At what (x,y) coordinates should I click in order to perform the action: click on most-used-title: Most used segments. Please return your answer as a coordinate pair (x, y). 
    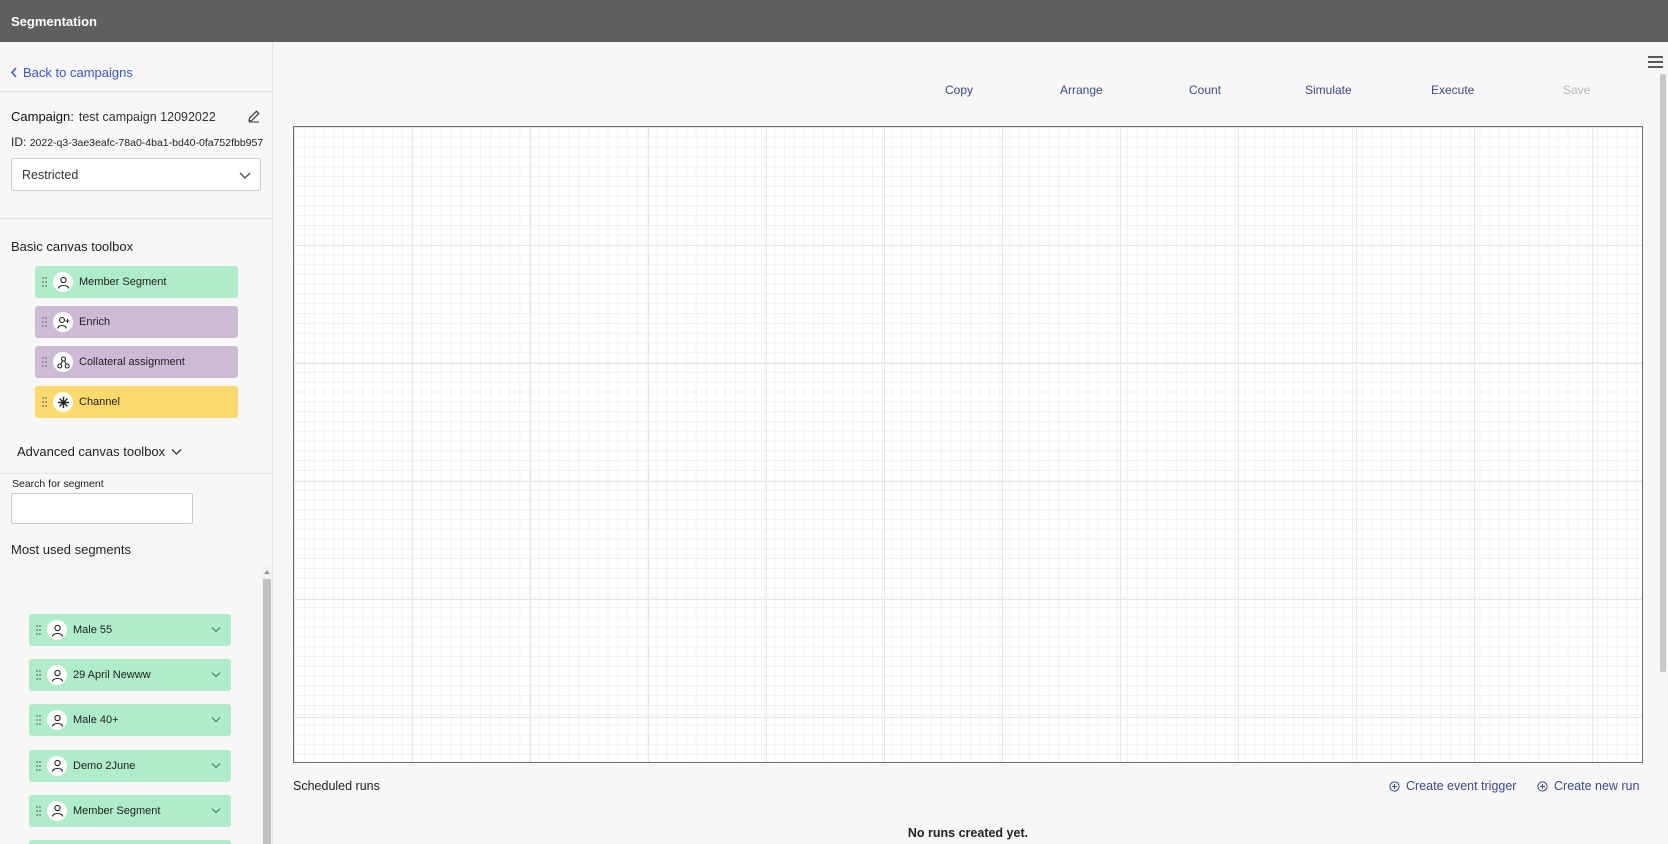
    Looking at the image, I should click on (71, 549).